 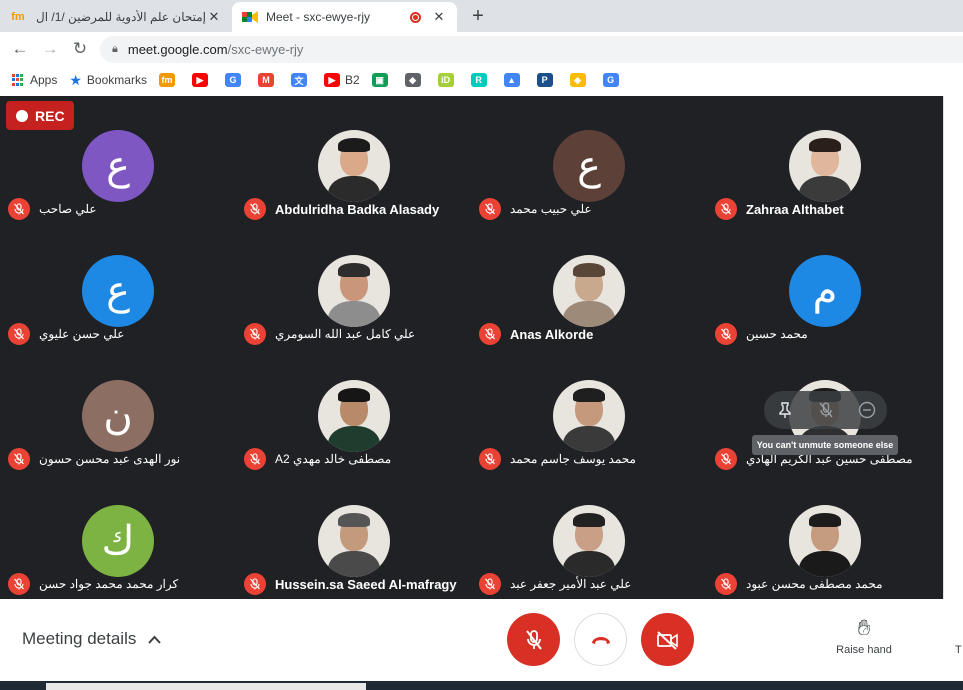 What do you see at coordinates (232, 80) in the screenshot?
I see `google-icon: G` at bounding box center [232, 80].